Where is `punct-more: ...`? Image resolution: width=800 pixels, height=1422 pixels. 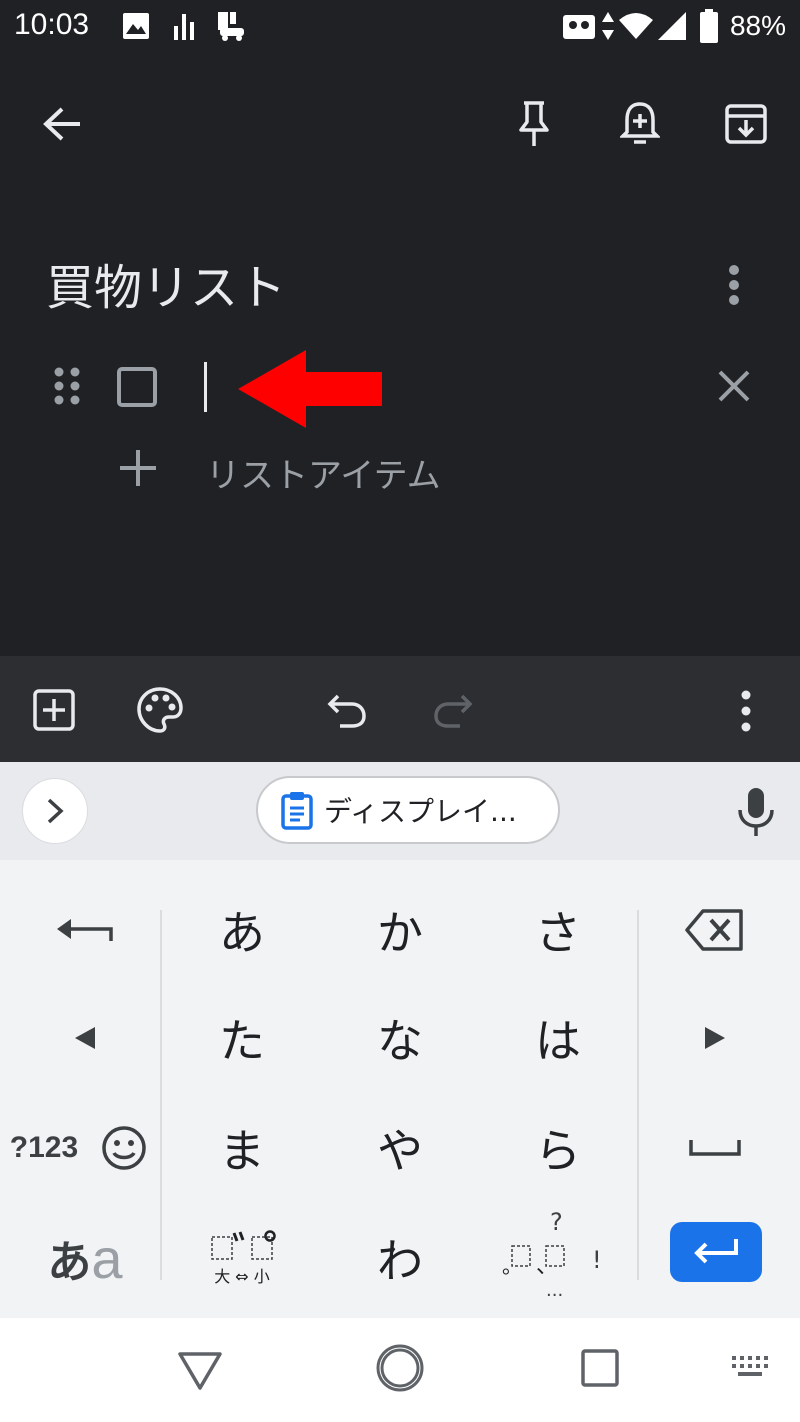 punct-more: ... is located at coordinates (555, 1290).